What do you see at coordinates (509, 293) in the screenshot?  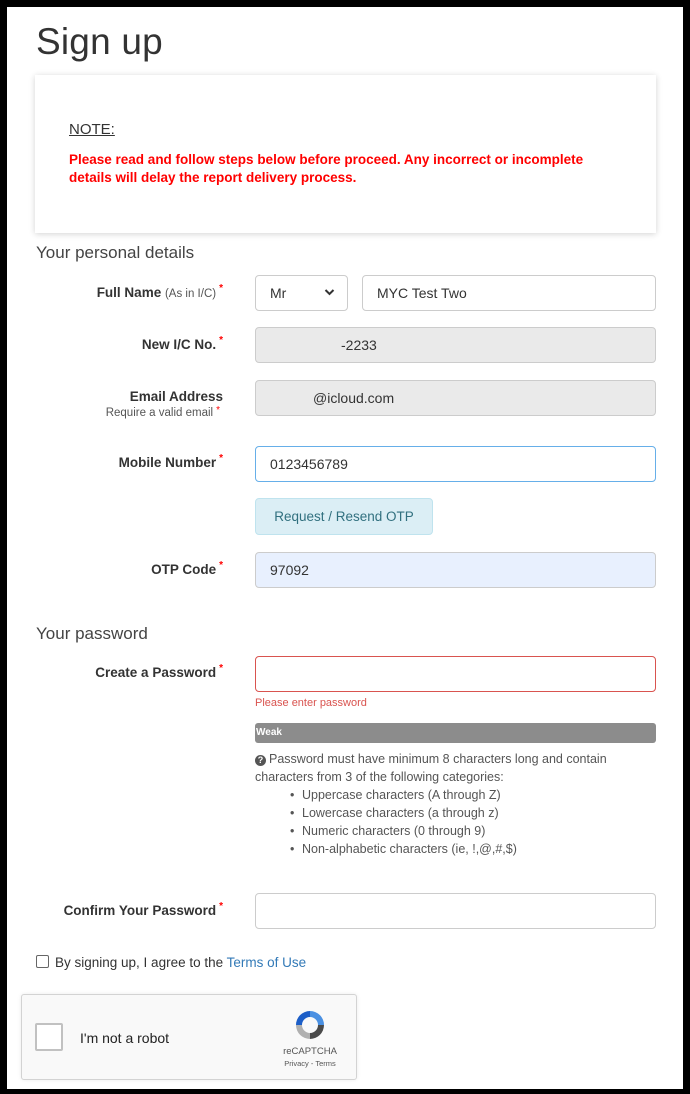 I see `full-name-input: MYC Test Two` at bounding box center [509, 293].